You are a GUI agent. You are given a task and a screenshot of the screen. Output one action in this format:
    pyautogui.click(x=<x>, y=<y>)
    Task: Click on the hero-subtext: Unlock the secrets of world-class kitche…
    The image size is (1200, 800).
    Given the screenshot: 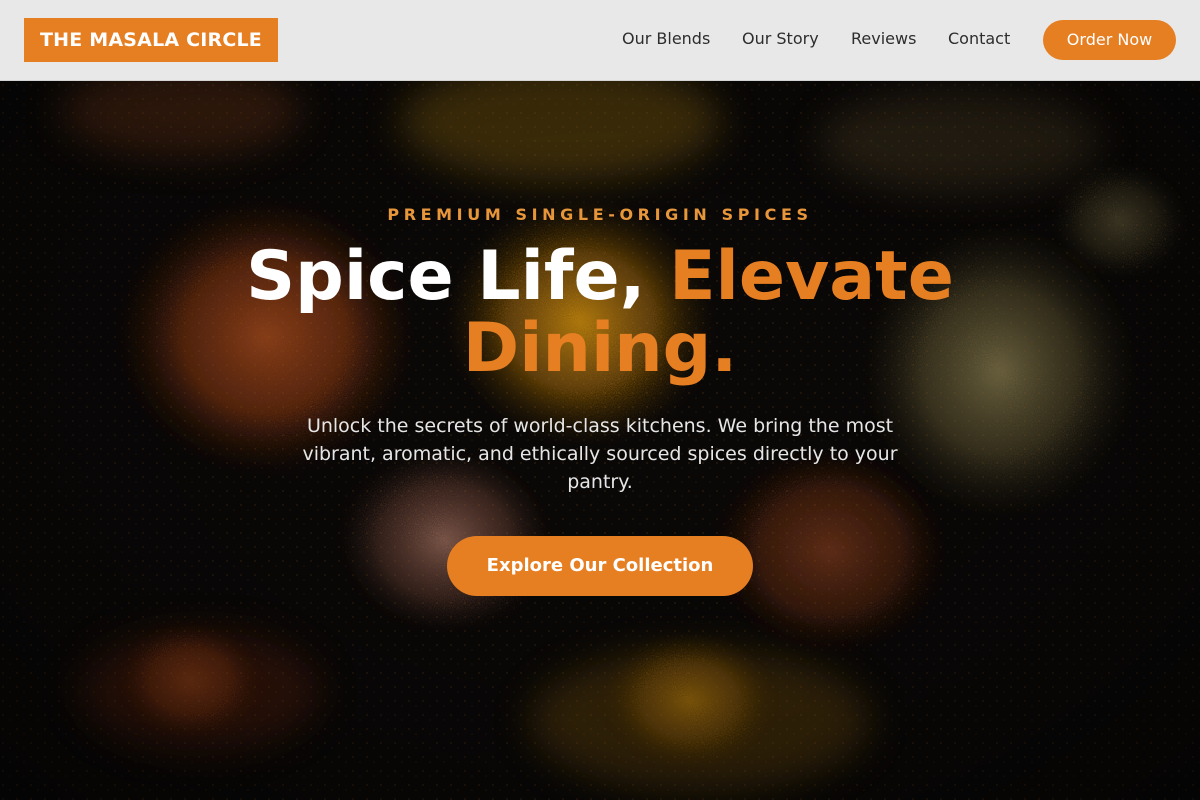 What is the action you would take?
    pyautogui.click(x=600, y=454)
    